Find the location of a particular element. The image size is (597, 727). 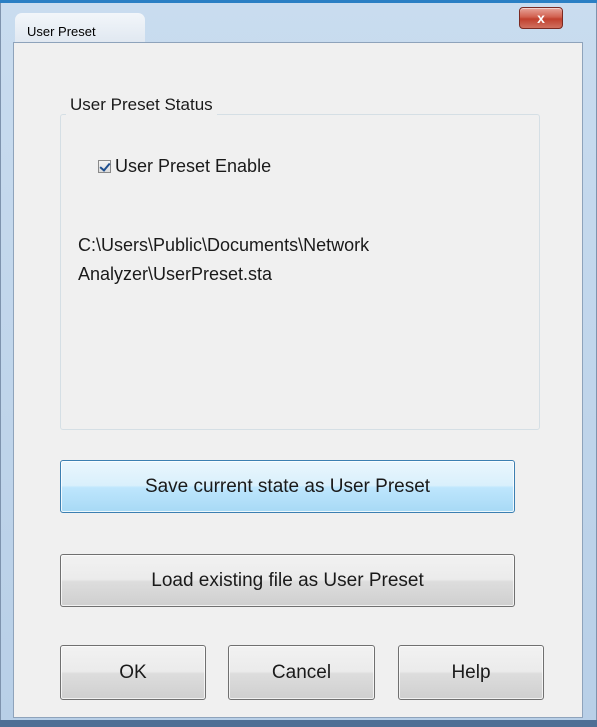

preset-file-path-line-2: Analyzer\UserPreset.sta is located at coordinates (175, 274).